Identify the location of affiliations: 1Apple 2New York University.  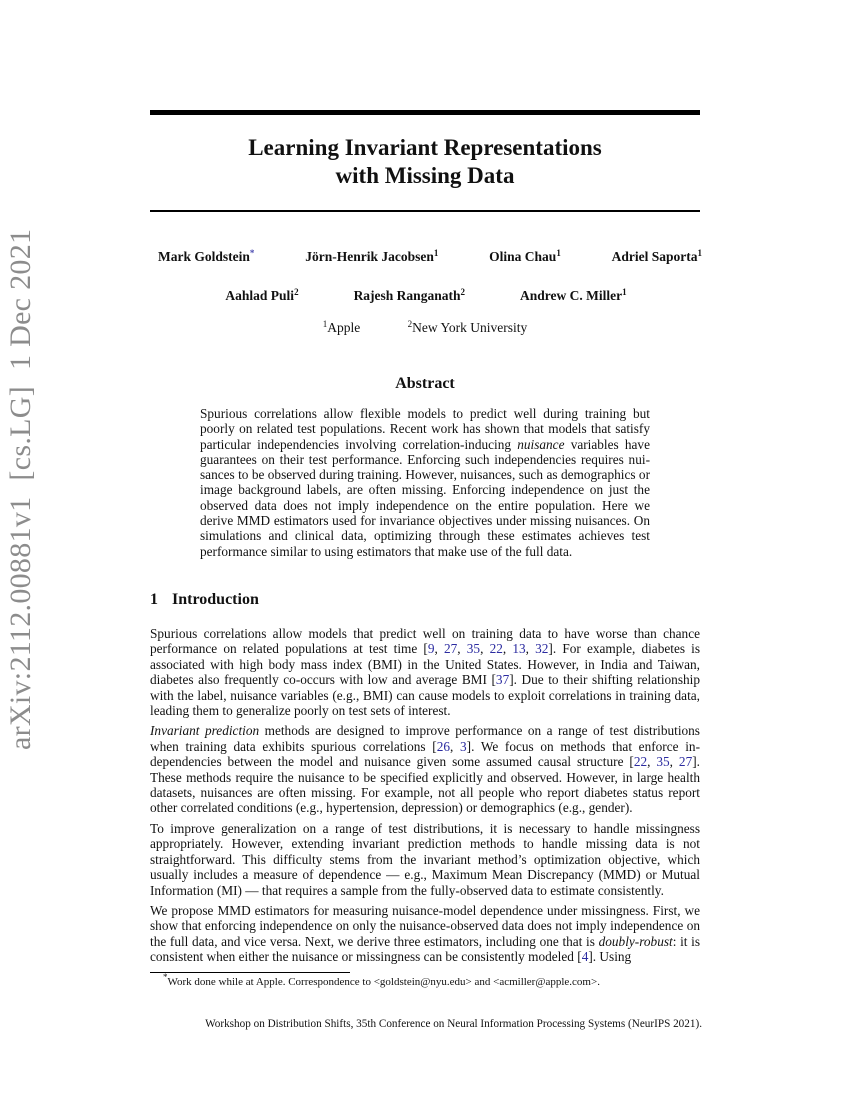
(425, 328).